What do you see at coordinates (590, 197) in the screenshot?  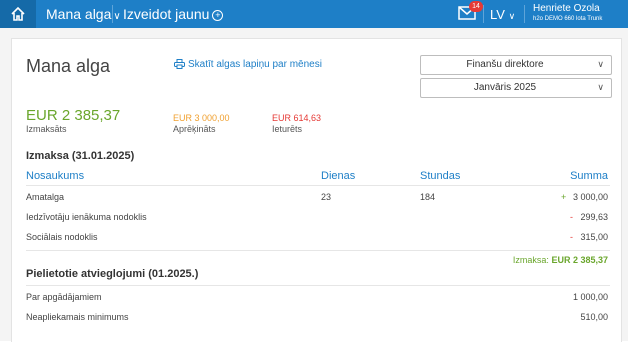 I see `row-sum: 3 000,00` at bounding box center [590, 197].